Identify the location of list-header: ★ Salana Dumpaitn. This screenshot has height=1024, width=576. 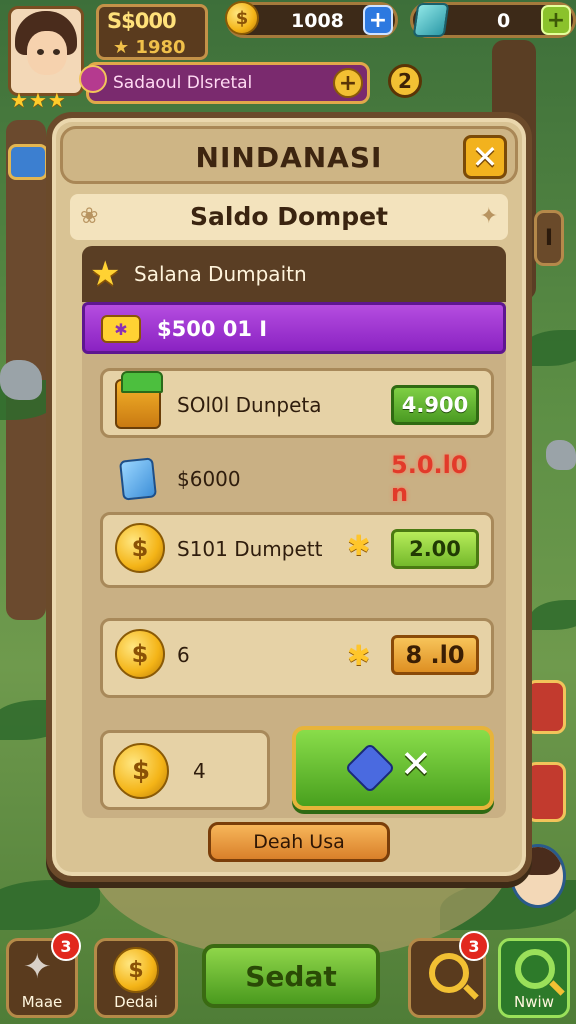
(294, 274).